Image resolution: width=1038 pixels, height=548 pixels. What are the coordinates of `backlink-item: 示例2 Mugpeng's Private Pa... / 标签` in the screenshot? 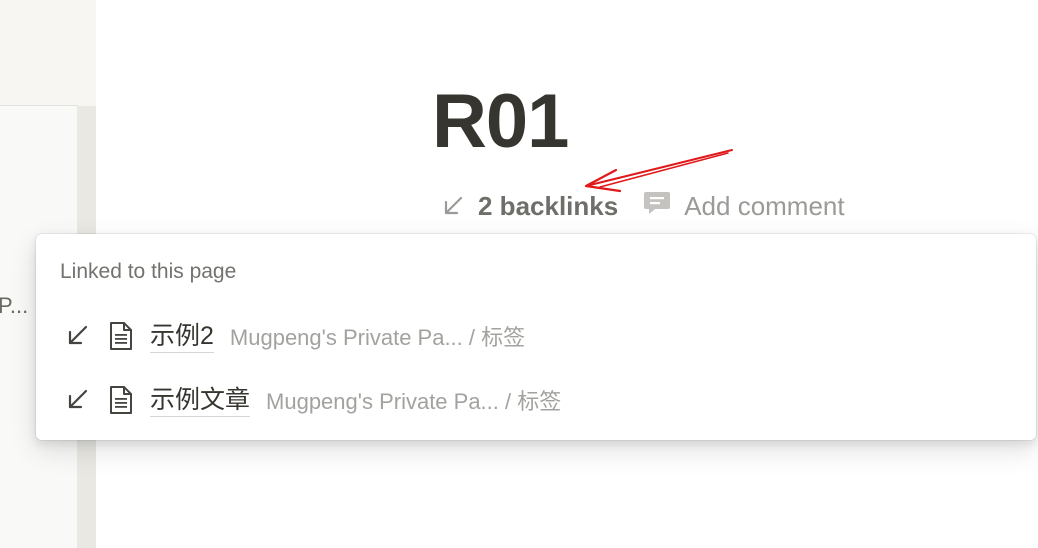 It's located at (292, 336).